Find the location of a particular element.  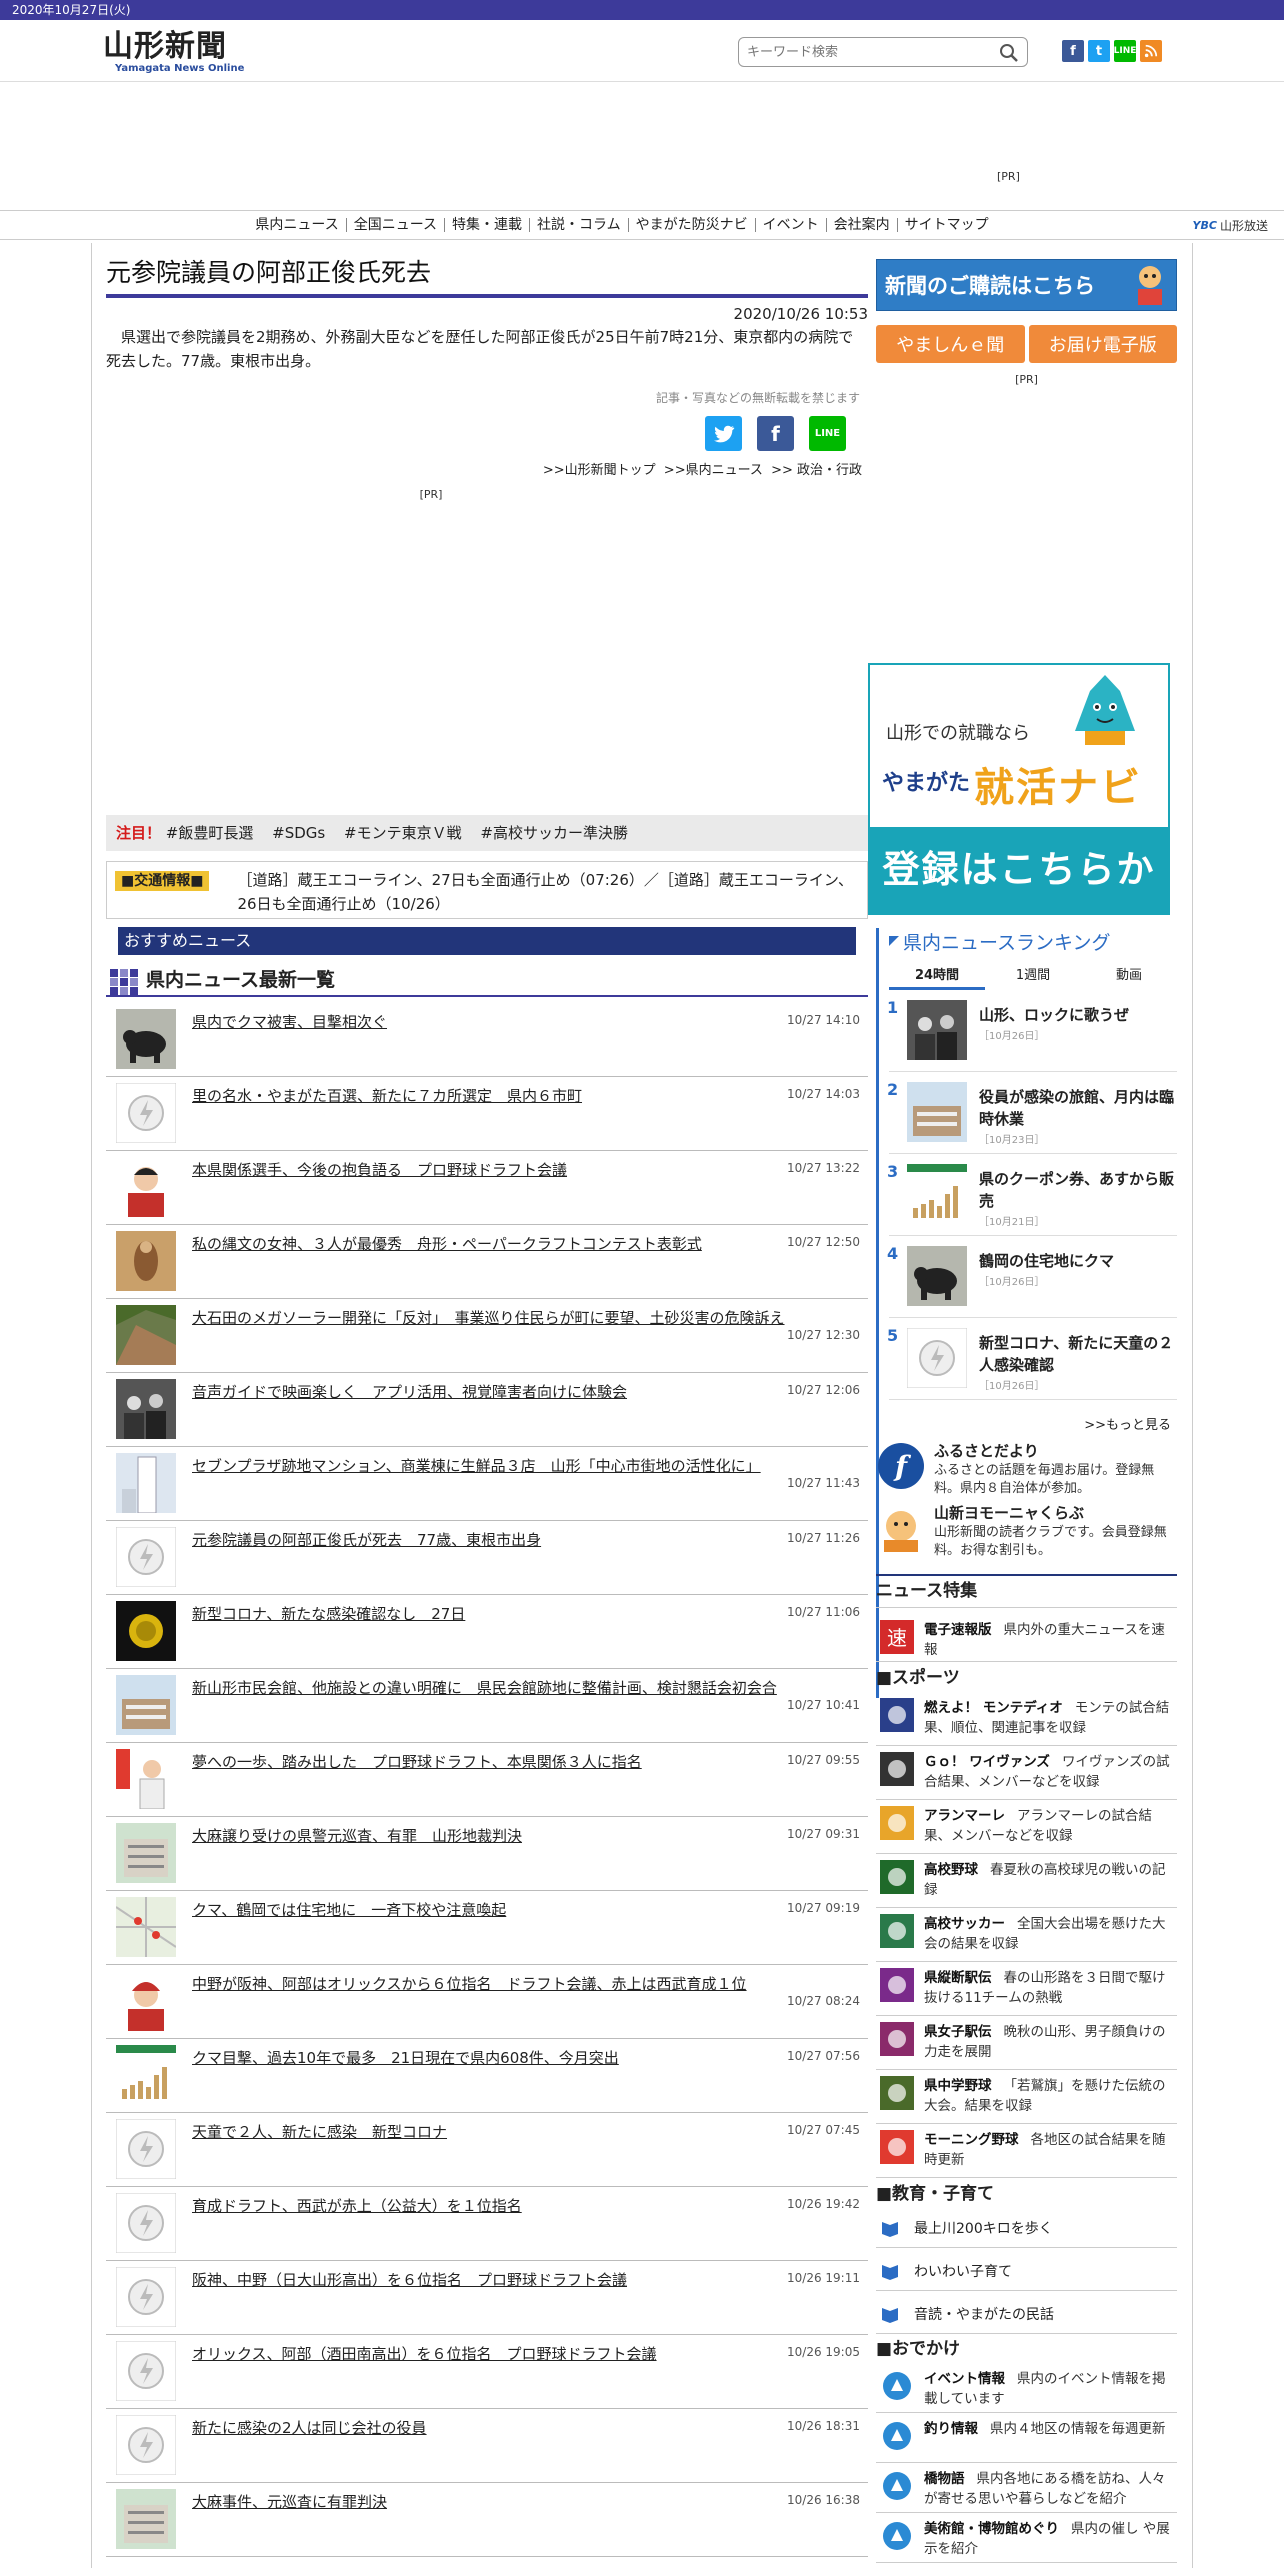

trending-tag: #SDGs is located at coordinates (298, 833).